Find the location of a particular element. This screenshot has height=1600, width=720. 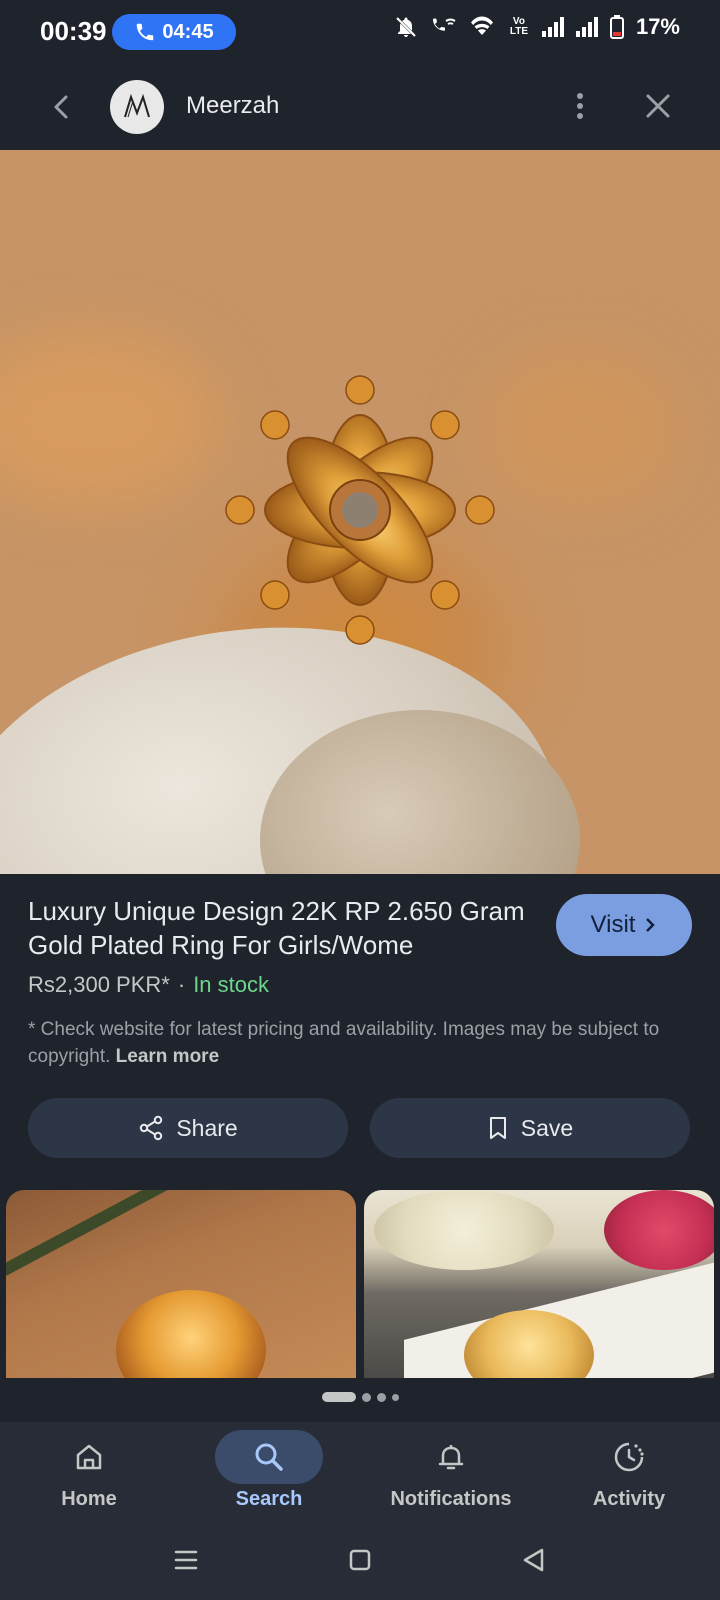

pink-flowers is located at coordinates (659, 1230).